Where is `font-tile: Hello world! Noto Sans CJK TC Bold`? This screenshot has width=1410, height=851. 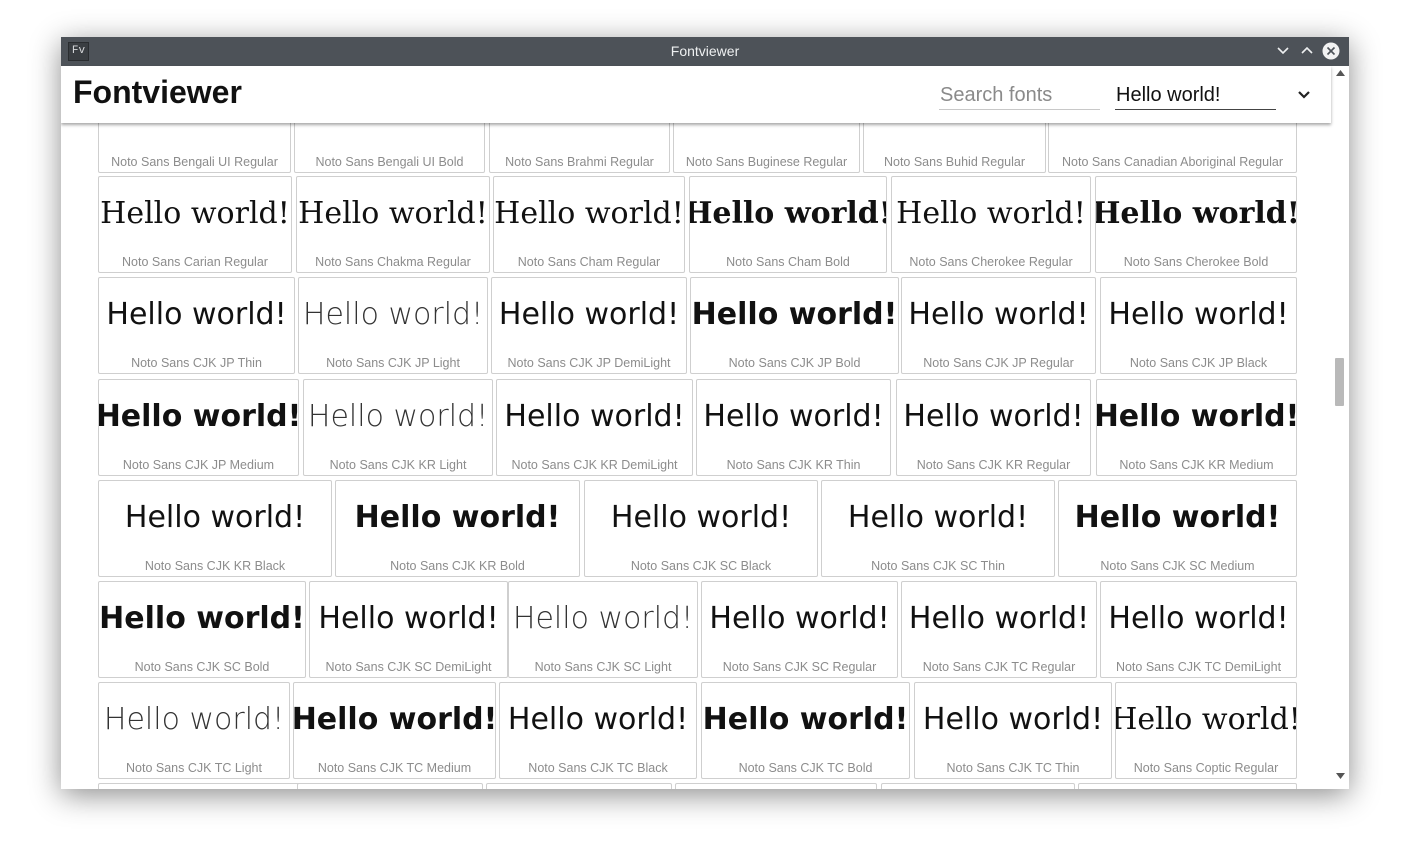 font-tile: Hello world! Noto Sans CJK TC Bold is located at coordinates (805, 730).